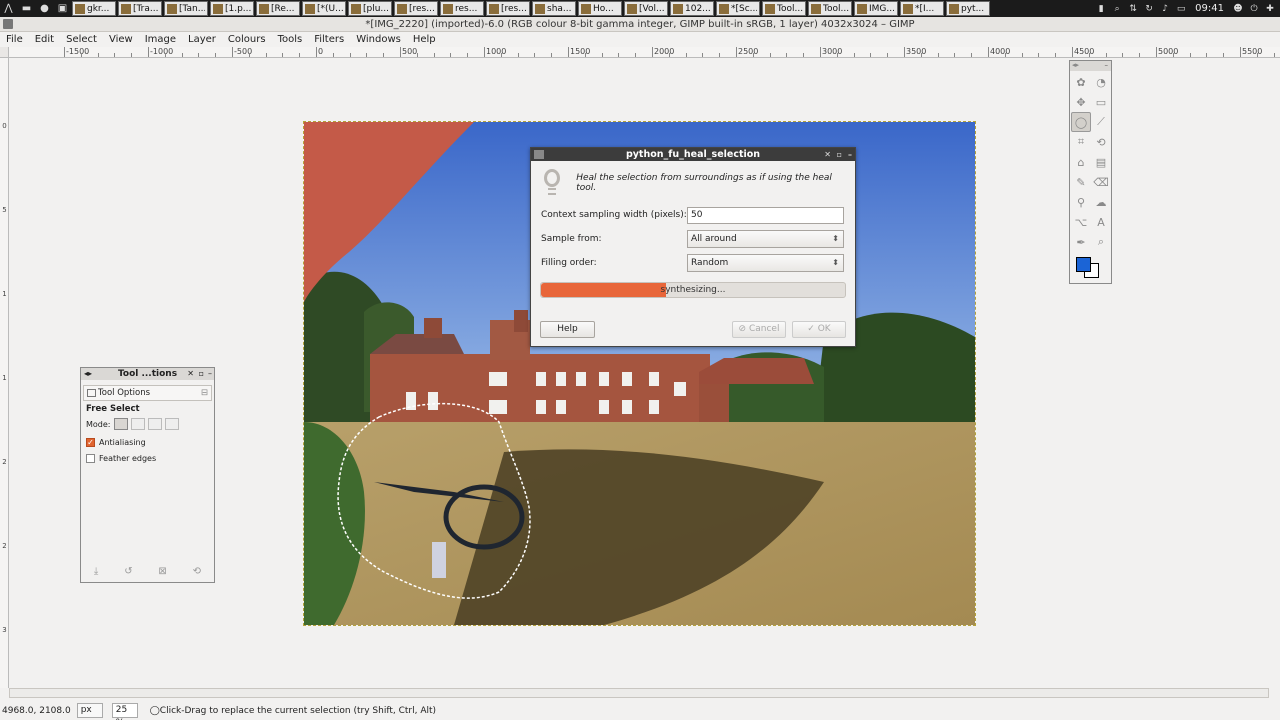 This screenshot has height=720, width=1280. What do you see at coordinates (1101, 242) in the screenshot?
I see `zoom-tool-icon: ⌕` at bounding box center [1101, 242].